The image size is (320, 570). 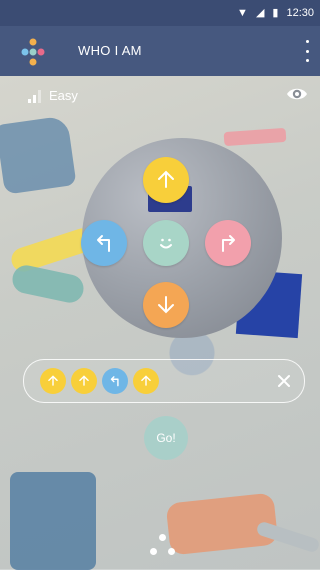 I want to click on app-bar: WHO I AM, so click(x=160, y=51).